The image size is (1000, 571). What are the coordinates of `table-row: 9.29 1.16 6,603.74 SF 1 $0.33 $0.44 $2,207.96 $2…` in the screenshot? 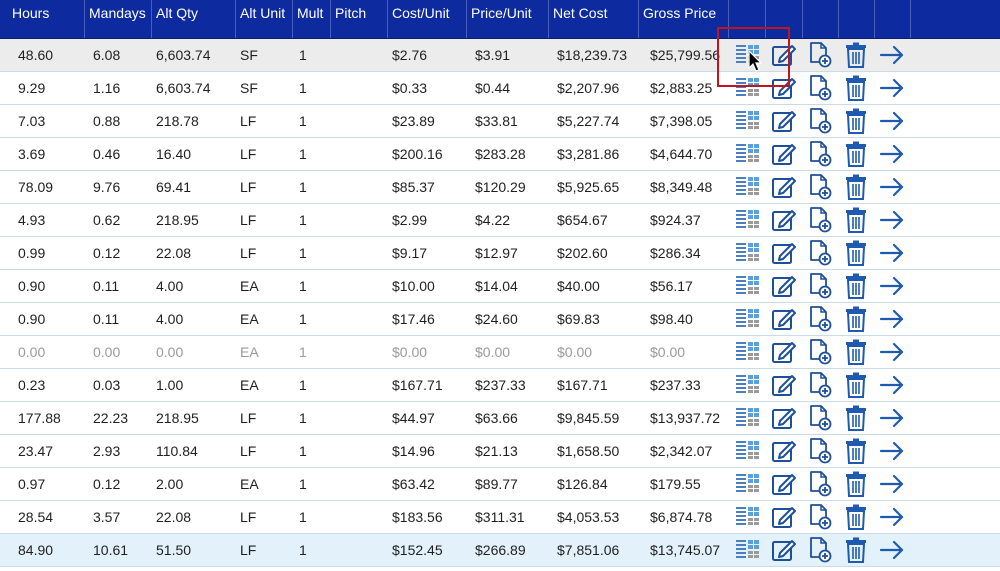 It's located at (500, 88).